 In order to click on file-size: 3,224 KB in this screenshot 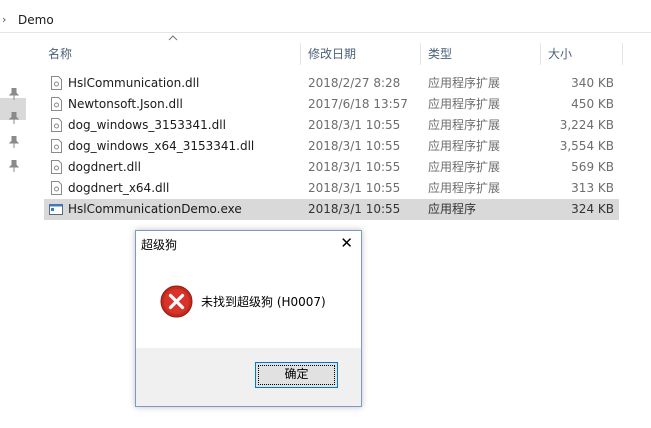, I will do `click(586, 125)`.